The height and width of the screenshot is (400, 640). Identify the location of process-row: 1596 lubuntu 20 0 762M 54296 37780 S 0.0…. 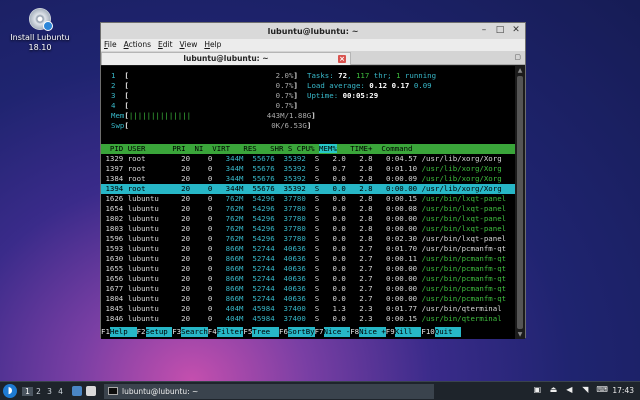
(308, 239).